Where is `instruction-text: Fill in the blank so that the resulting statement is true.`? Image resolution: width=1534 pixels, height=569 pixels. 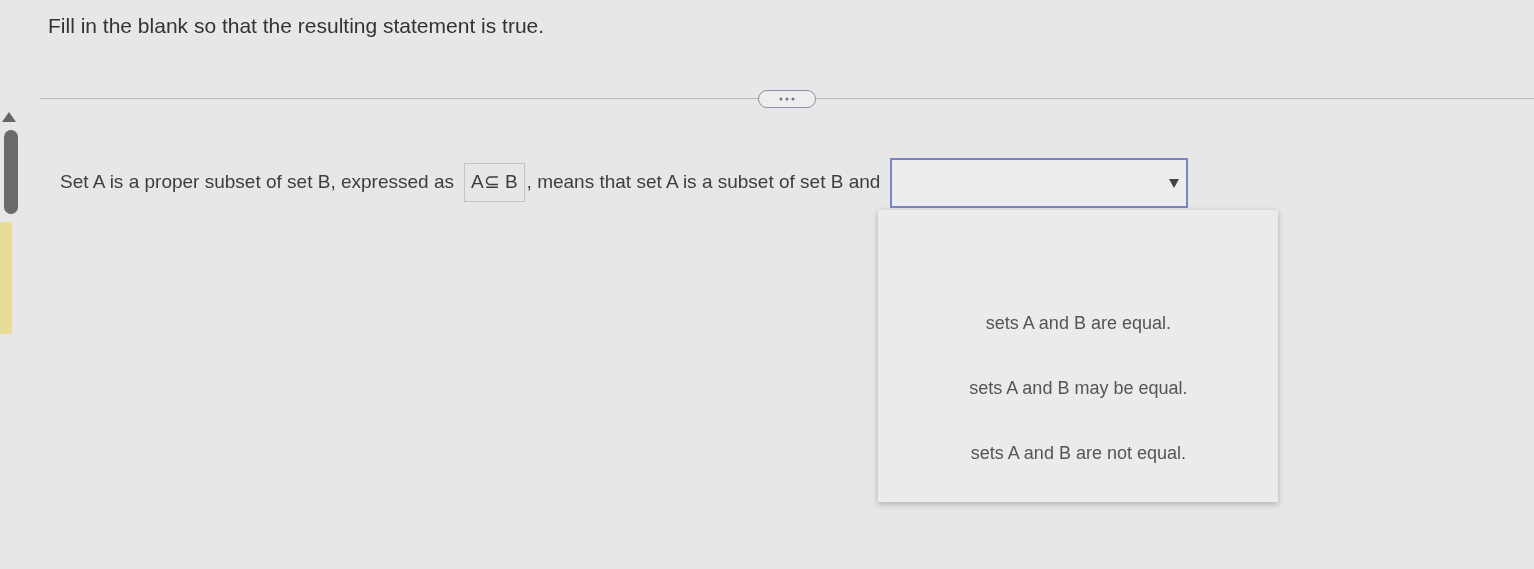 instruction-text: Fill in the blank so that the resulting statement is true. is located at coordinates (297, 26).